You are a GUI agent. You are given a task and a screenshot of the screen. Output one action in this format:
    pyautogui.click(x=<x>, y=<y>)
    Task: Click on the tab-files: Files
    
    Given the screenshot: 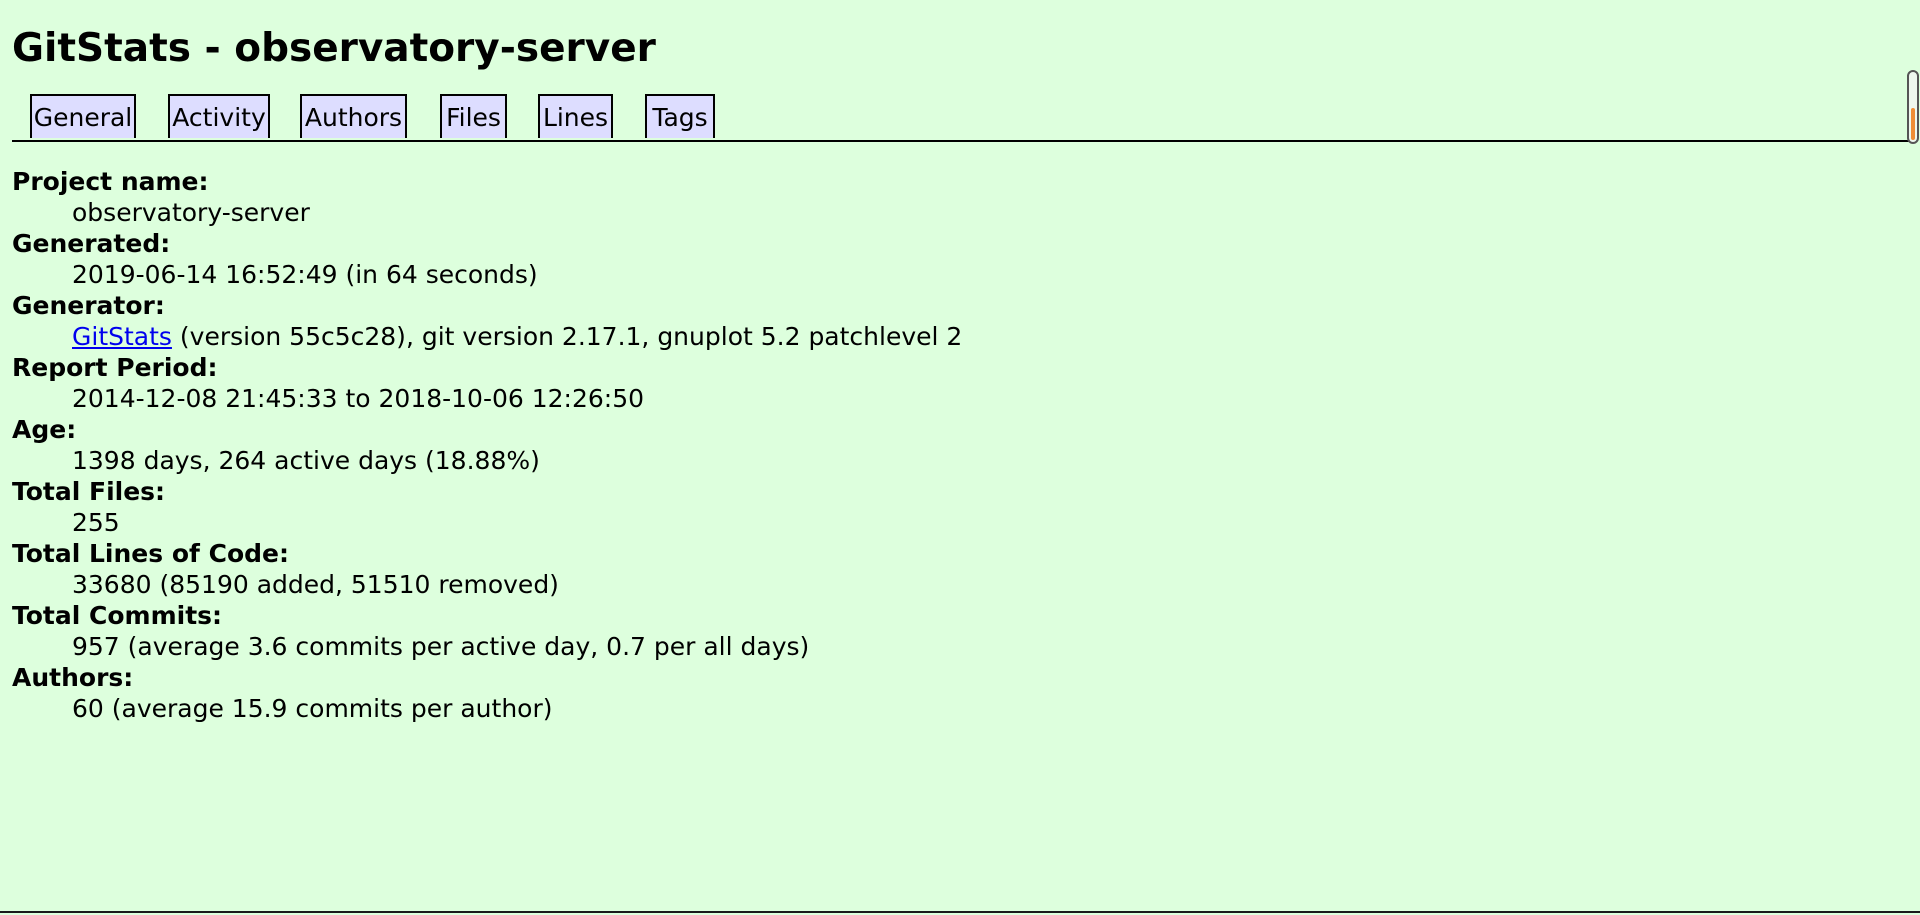 What is the action you would take?
    pyautogui.click(x=473, y=116)
    